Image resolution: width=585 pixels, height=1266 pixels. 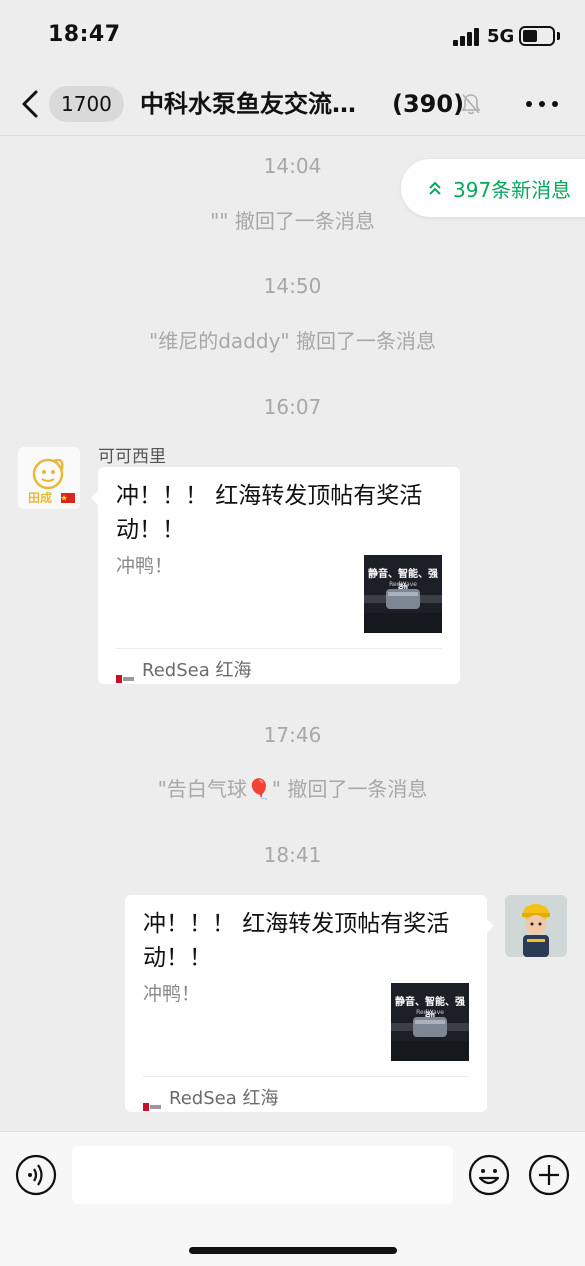 I want to click on emoji-icon, so click(x=489, y=1175).